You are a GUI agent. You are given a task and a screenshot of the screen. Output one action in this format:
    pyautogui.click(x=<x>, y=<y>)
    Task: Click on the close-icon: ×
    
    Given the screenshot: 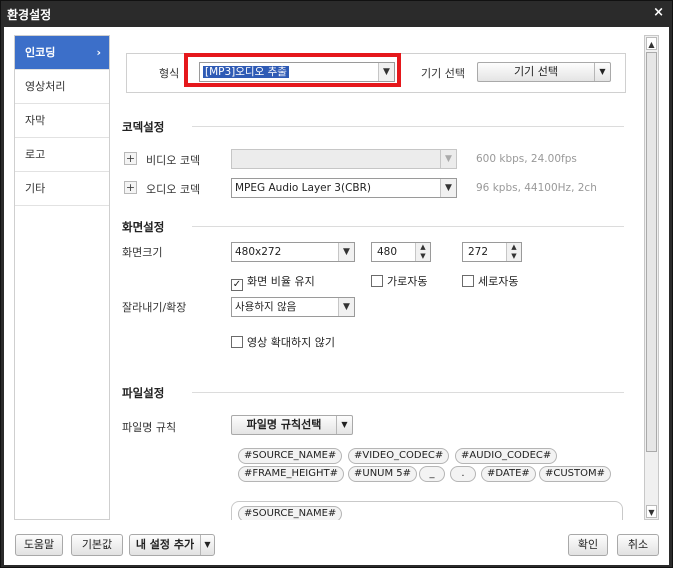 What is the action you would take?
    pyautogui.click(x=658, y=12)
    